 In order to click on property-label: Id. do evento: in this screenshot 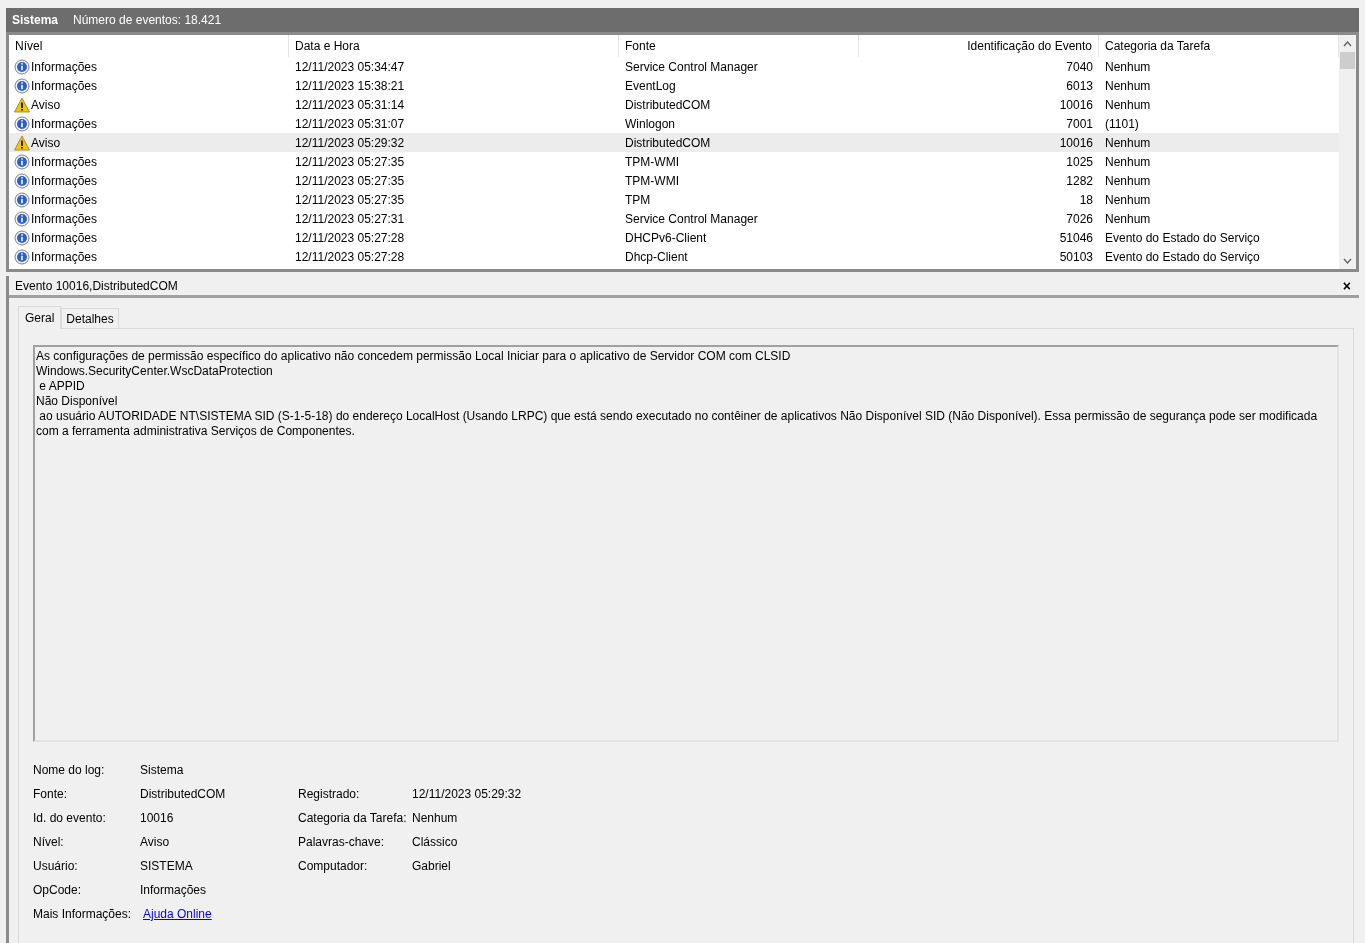, I will do `click(69, 818)`.